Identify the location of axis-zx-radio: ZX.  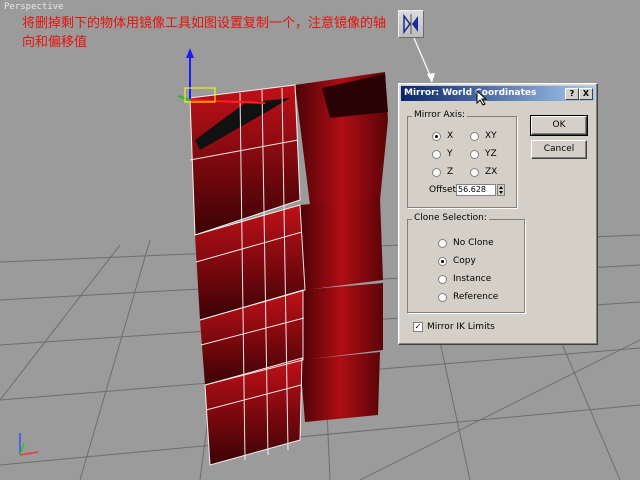
(483, 172).